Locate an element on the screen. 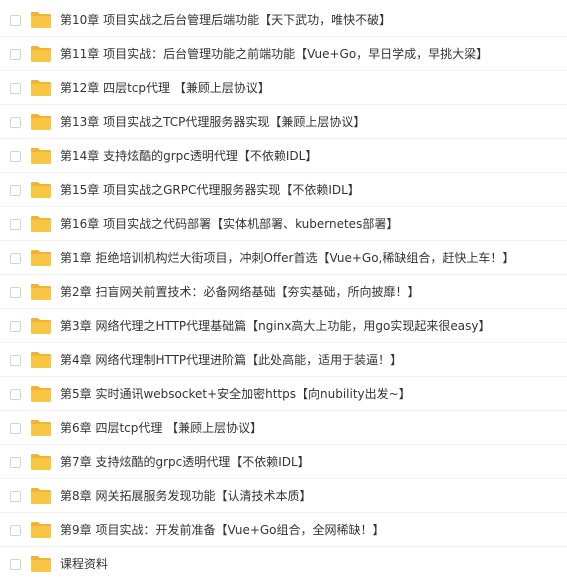 This screenshot has width=567, height=581. folder-name: 课程资料 is located at coordinates (311, 564).